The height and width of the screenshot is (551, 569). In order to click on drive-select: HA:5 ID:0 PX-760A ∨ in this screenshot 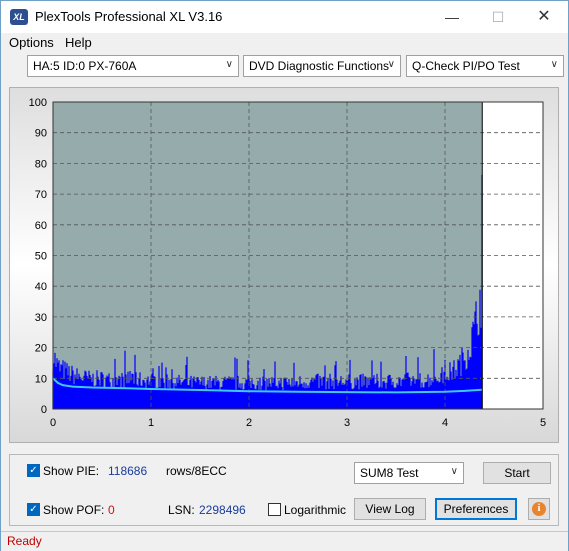, I will do `click(133, 66)`.